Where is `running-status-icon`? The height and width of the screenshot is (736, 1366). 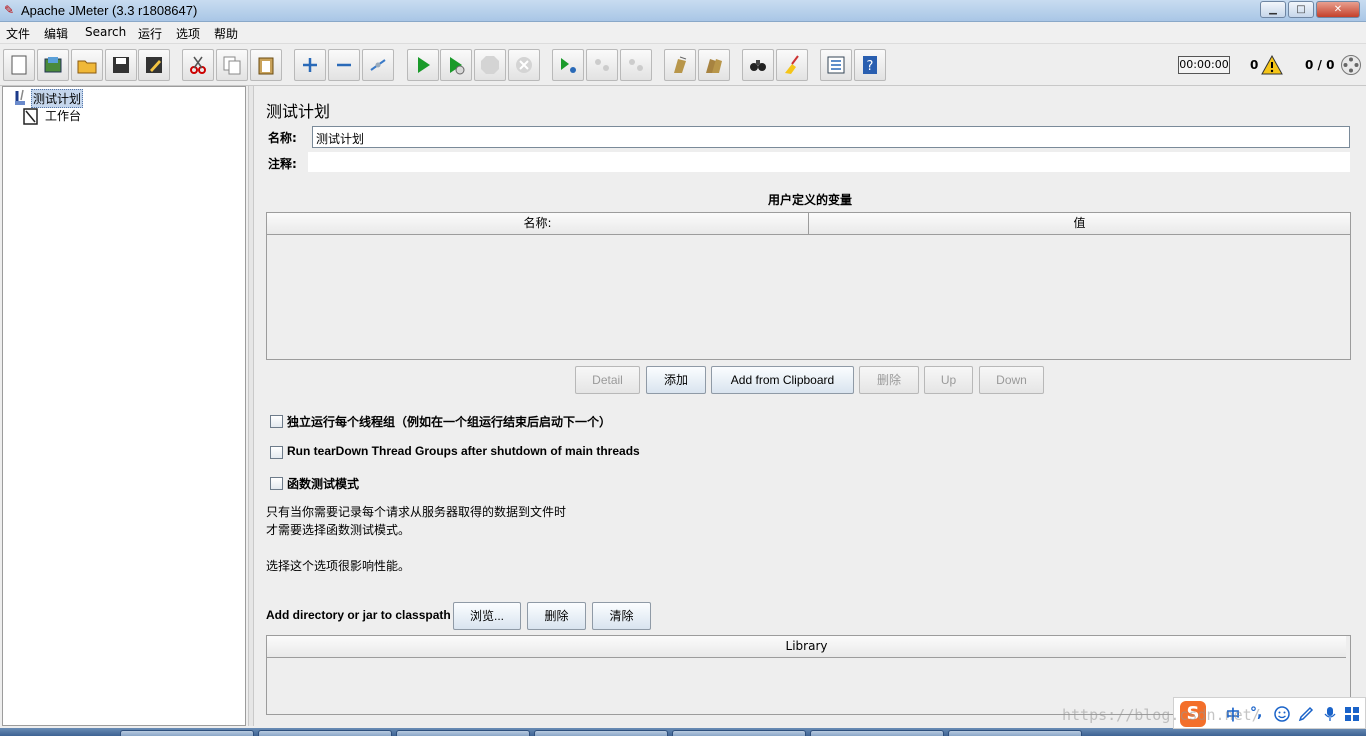
running-status-icon is located at coordinates (1351, 65).